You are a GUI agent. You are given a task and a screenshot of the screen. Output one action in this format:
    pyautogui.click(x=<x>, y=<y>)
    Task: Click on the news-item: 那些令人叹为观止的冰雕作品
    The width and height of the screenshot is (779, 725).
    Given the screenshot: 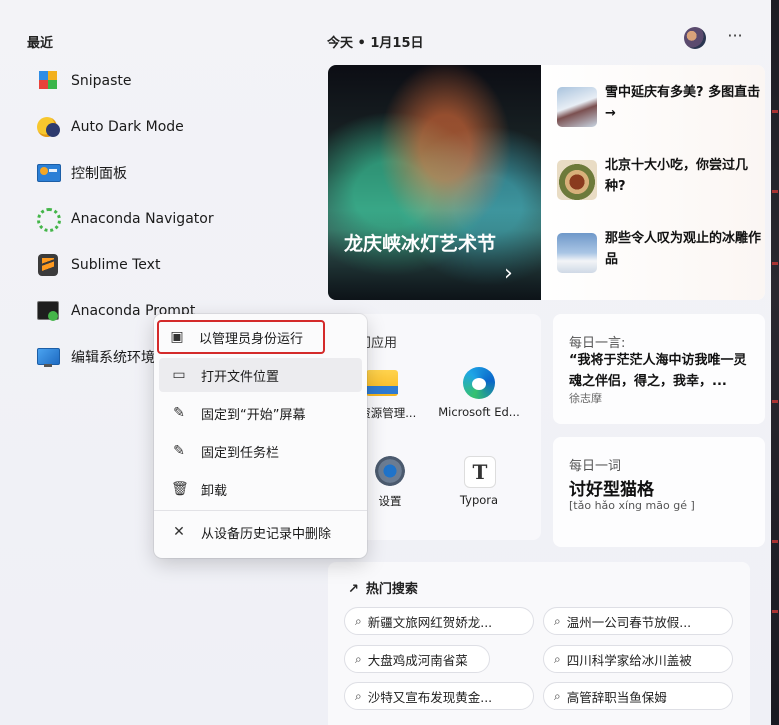 What is the action you would take?
    pyautogui.click(x=659, y=252)
    